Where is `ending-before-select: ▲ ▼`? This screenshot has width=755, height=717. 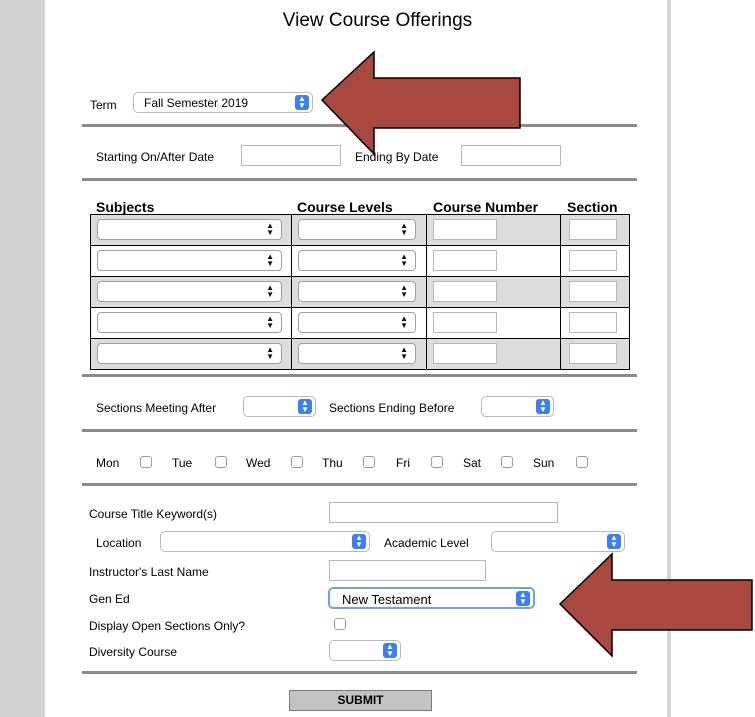 ending-before-select: ▲ ▼ is located at coordinates (517, 406).